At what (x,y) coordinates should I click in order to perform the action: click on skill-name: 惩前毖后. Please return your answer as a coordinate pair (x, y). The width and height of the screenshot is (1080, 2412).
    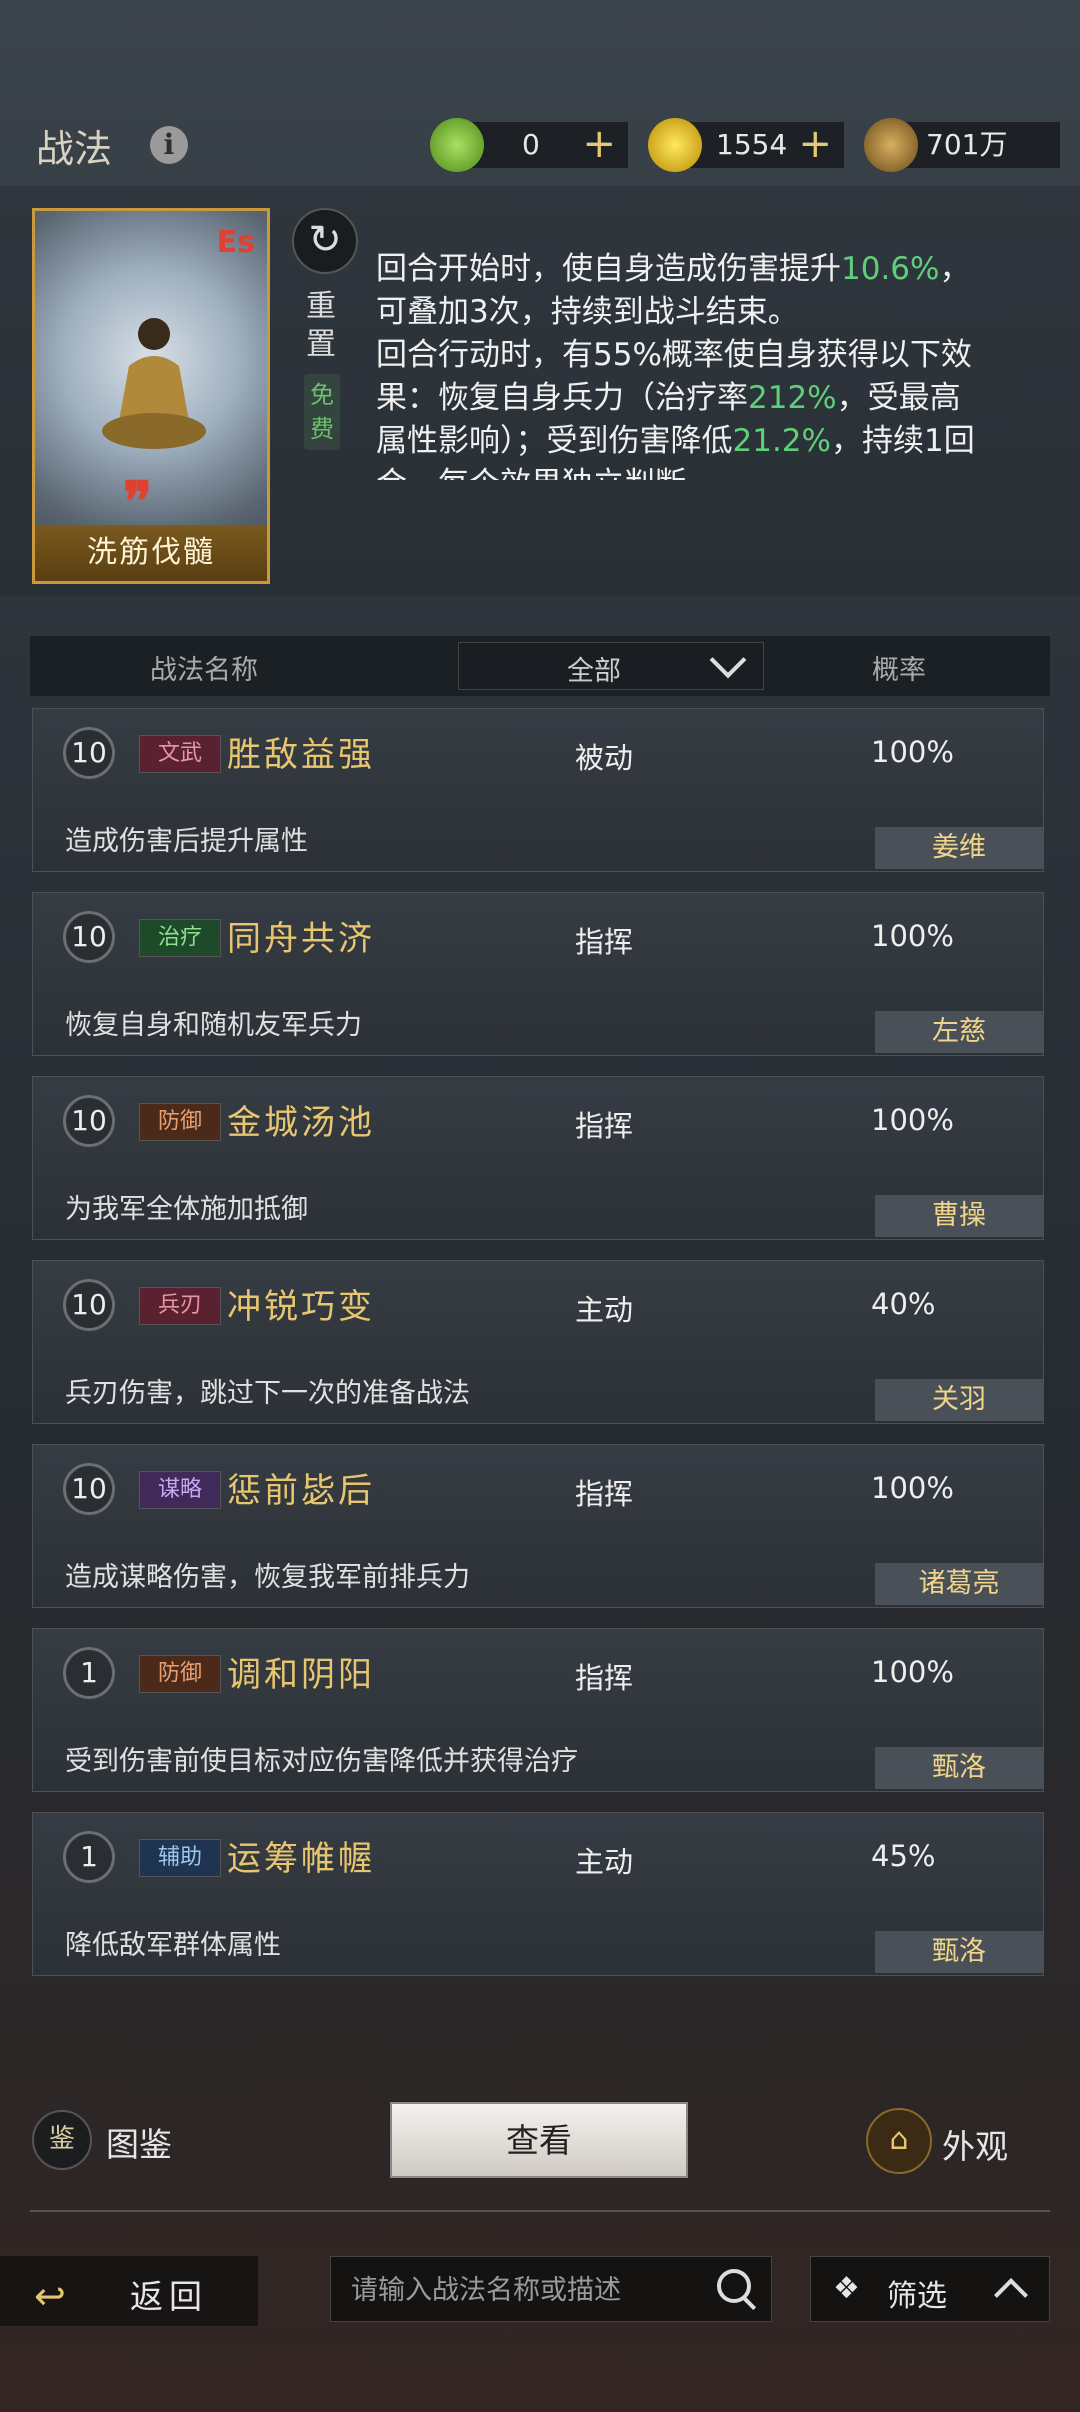
    Looking at the image, I should click on (301, 1491).